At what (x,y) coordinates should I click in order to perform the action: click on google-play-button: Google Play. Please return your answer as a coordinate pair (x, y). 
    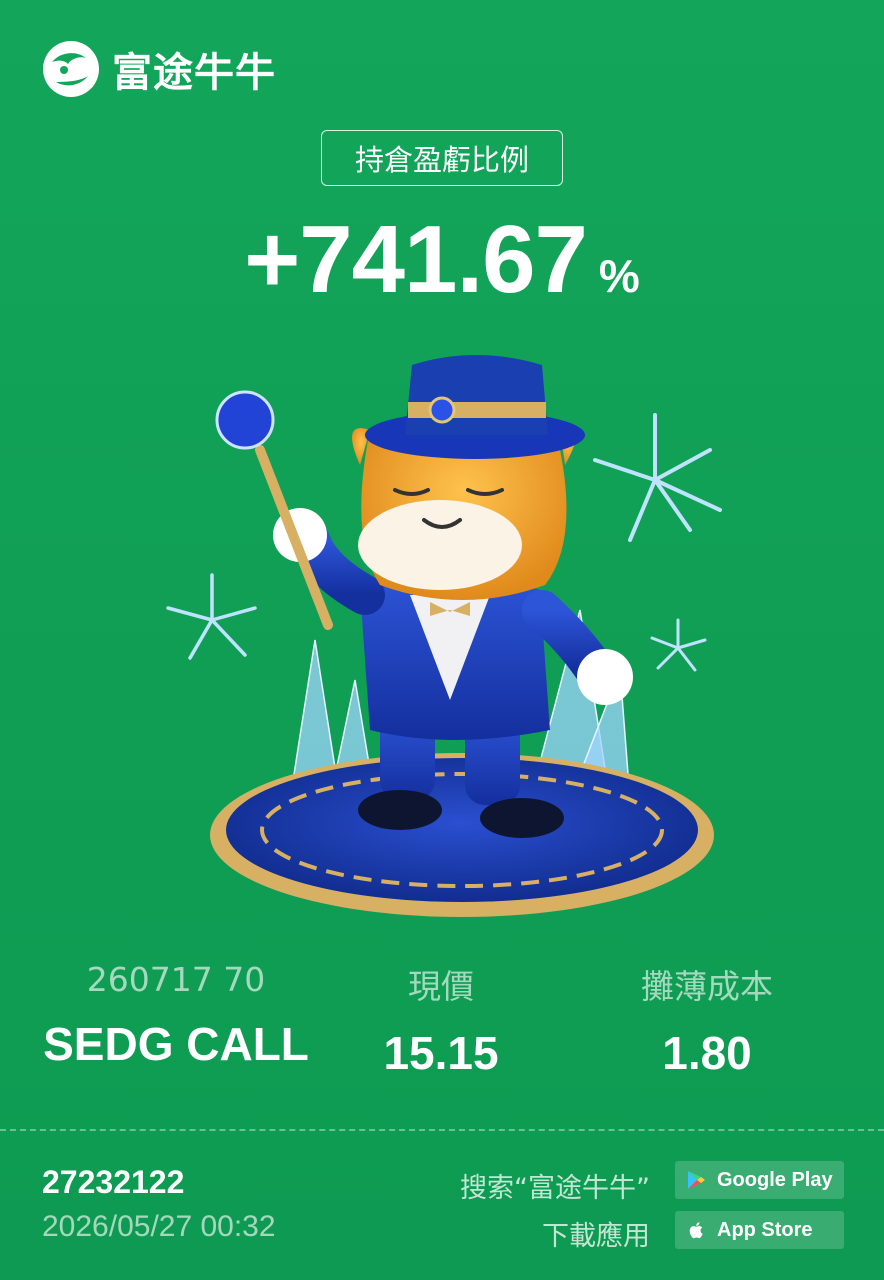
    Looking at the image, I should click on (759, 1180).